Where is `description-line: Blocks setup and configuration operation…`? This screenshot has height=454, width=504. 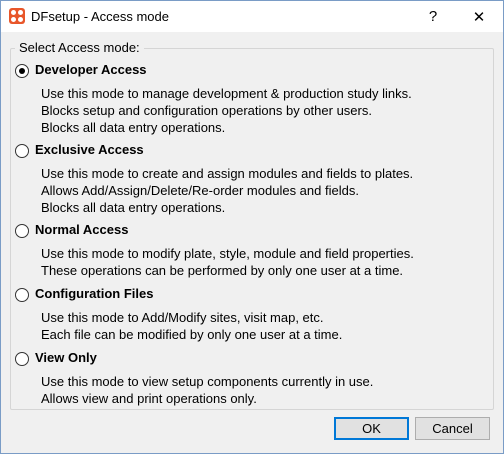
description-line: Blocks setup and configuration operation… is located at coordinates (206, 110).